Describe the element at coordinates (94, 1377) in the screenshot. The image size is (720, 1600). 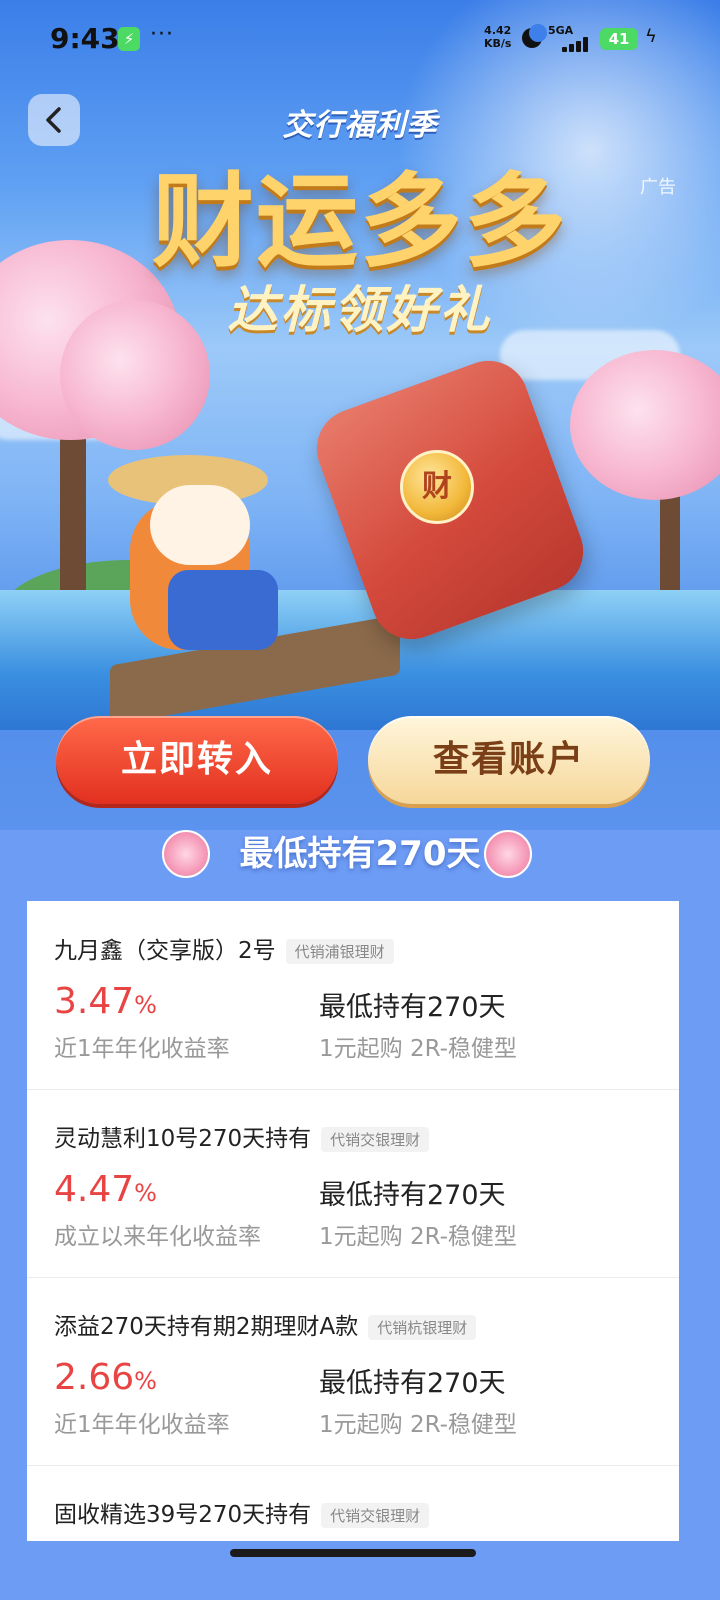
I see `rate-value: 2.66` at that location.